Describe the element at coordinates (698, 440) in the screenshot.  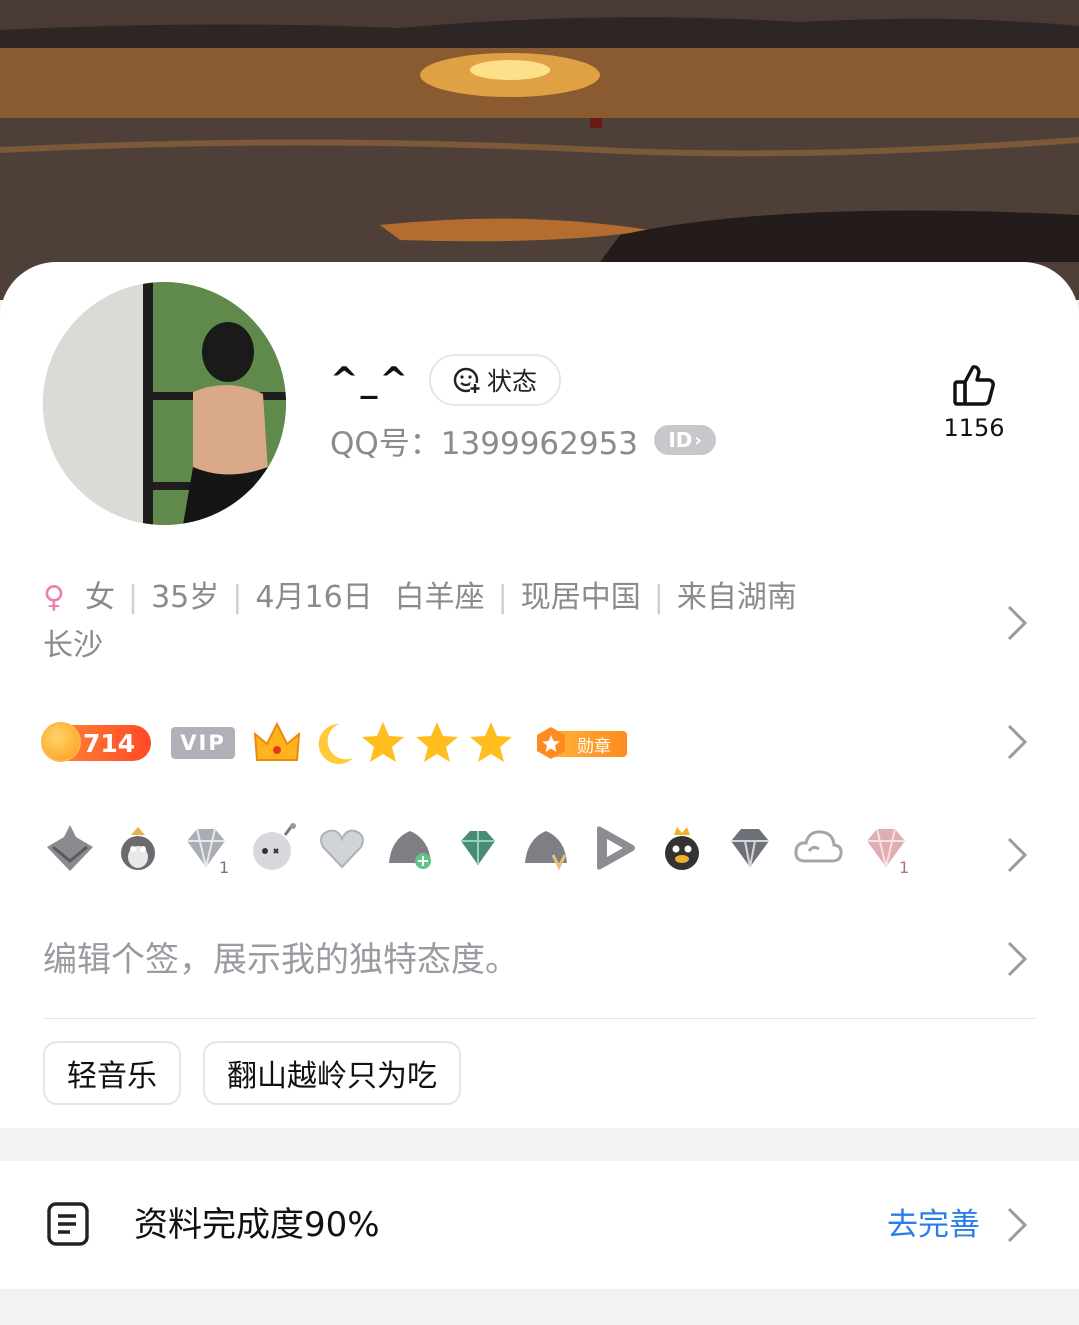
I see `chevron-right-small-icon: ›` at that location.